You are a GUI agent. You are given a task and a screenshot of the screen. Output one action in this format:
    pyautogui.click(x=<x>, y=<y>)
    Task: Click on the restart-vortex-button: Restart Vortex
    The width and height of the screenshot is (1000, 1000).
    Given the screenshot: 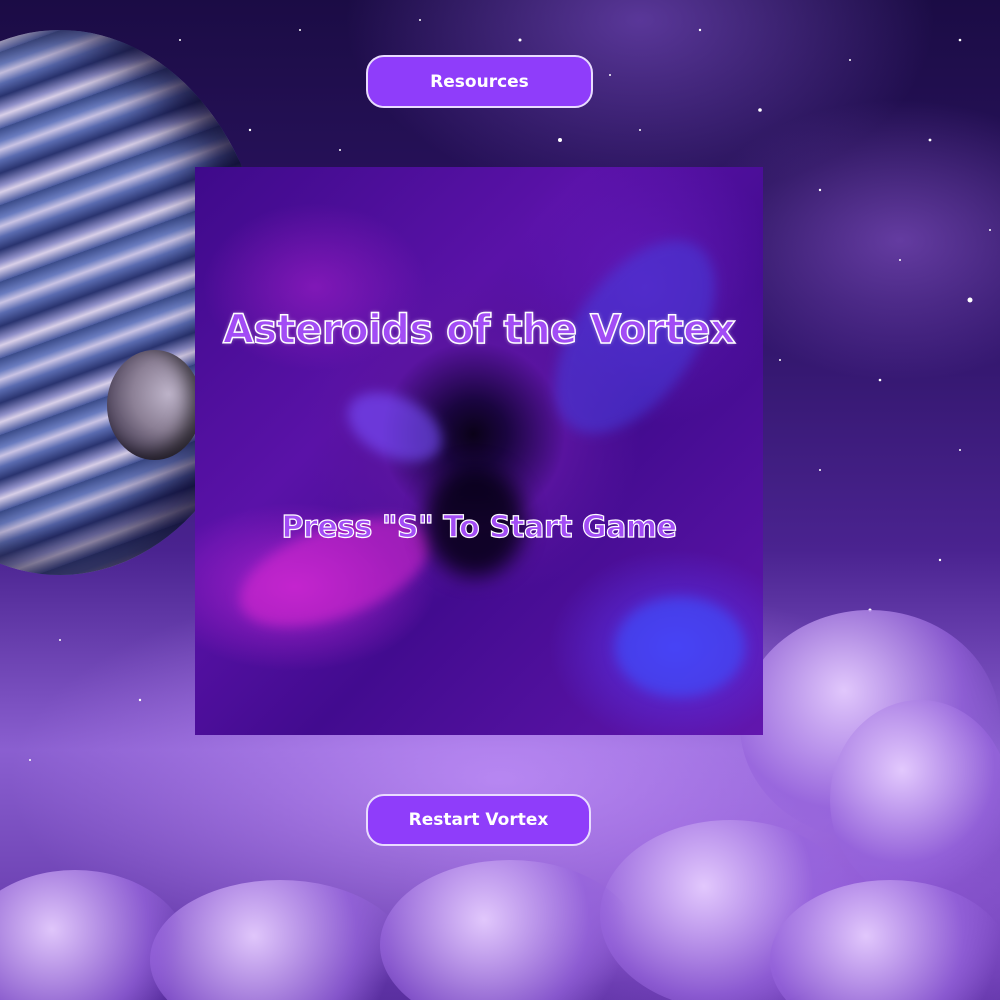 What is the action you would take?
    pyautogui.click(x=478, y=820)
    